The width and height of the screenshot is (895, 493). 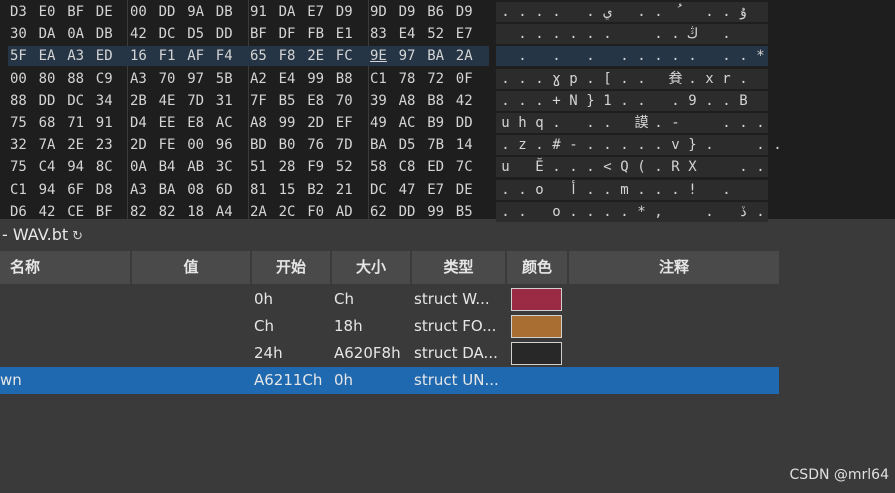 What do you see at coordinates (743, 12) in the screenshot?
I see `text-char: ۇ` at bounding box center [743, 12].